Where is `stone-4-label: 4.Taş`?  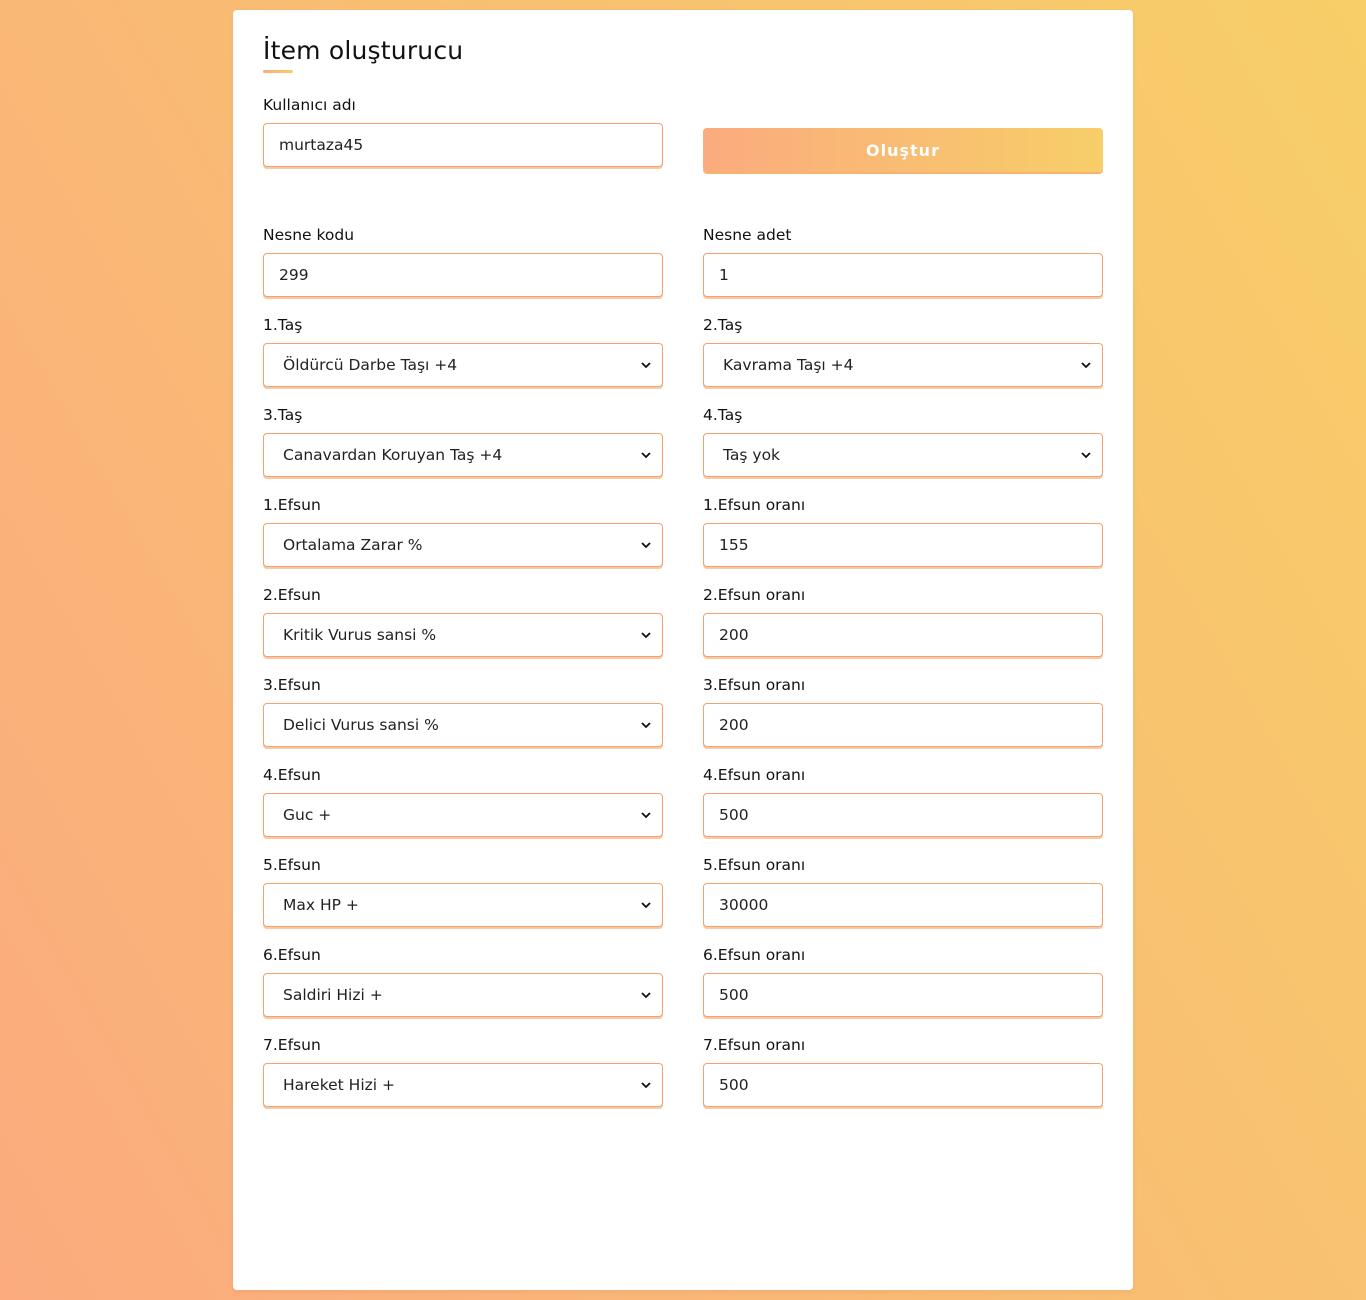 stone-4-label: 4.Taş is located at coordinates (723, 415).